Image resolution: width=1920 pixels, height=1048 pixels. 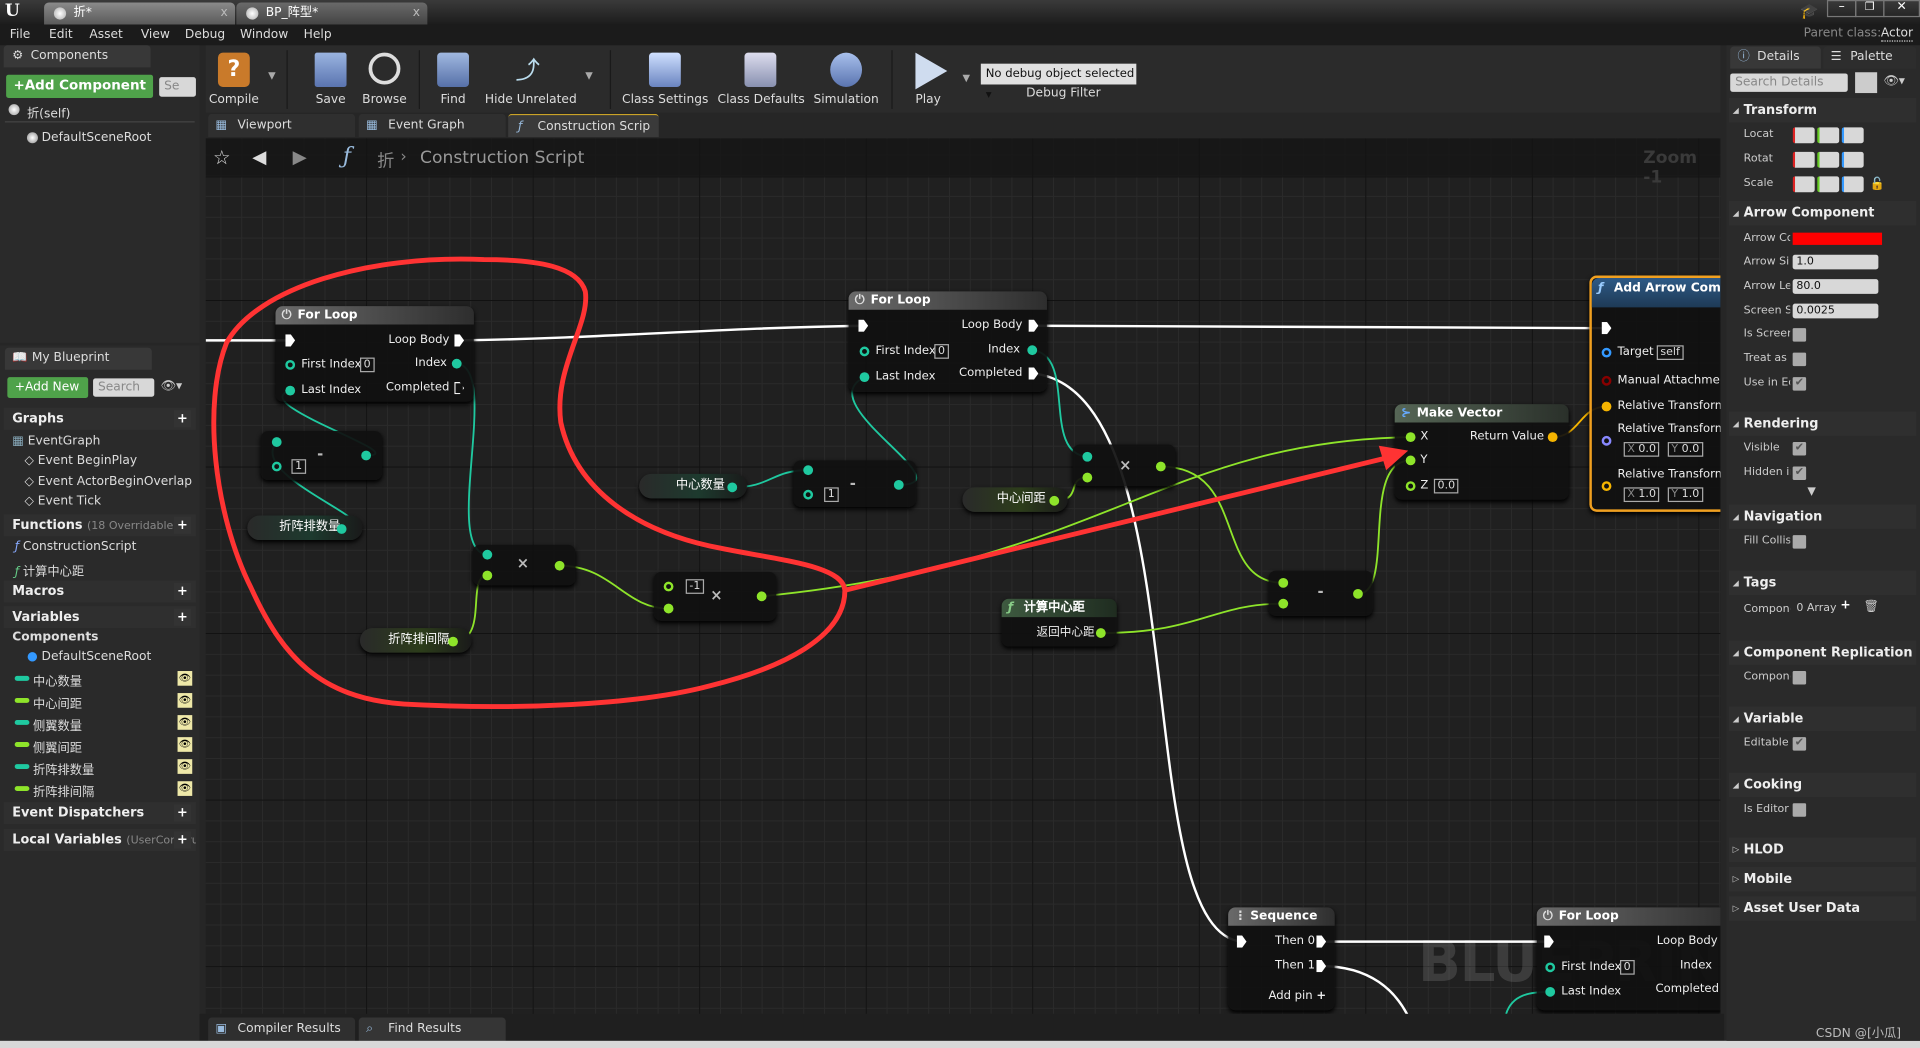 What do you see at coordinates (1852, 184) in the screenshot?
I see `scale-z-input` at bounding box center [1852, 184].